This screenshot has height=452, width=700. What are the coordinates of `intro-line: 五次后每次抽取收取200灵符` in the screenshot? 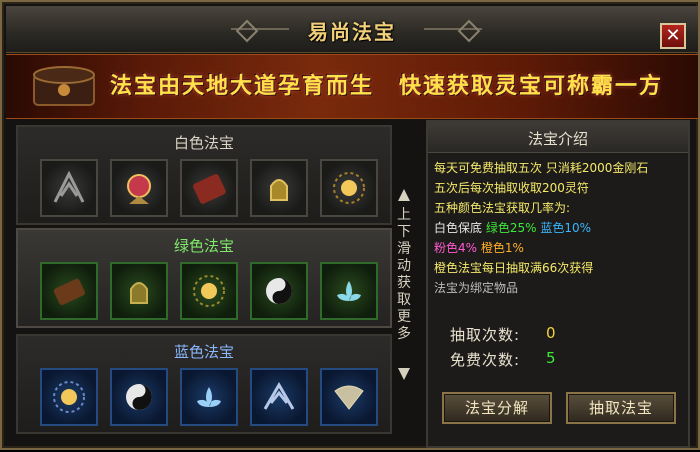 It's located at (511, 188).